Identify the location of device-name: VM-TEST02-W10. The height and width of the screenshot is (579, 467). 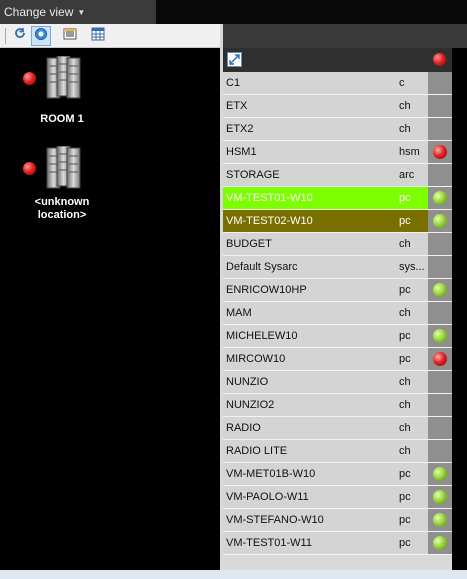
(269, 221).